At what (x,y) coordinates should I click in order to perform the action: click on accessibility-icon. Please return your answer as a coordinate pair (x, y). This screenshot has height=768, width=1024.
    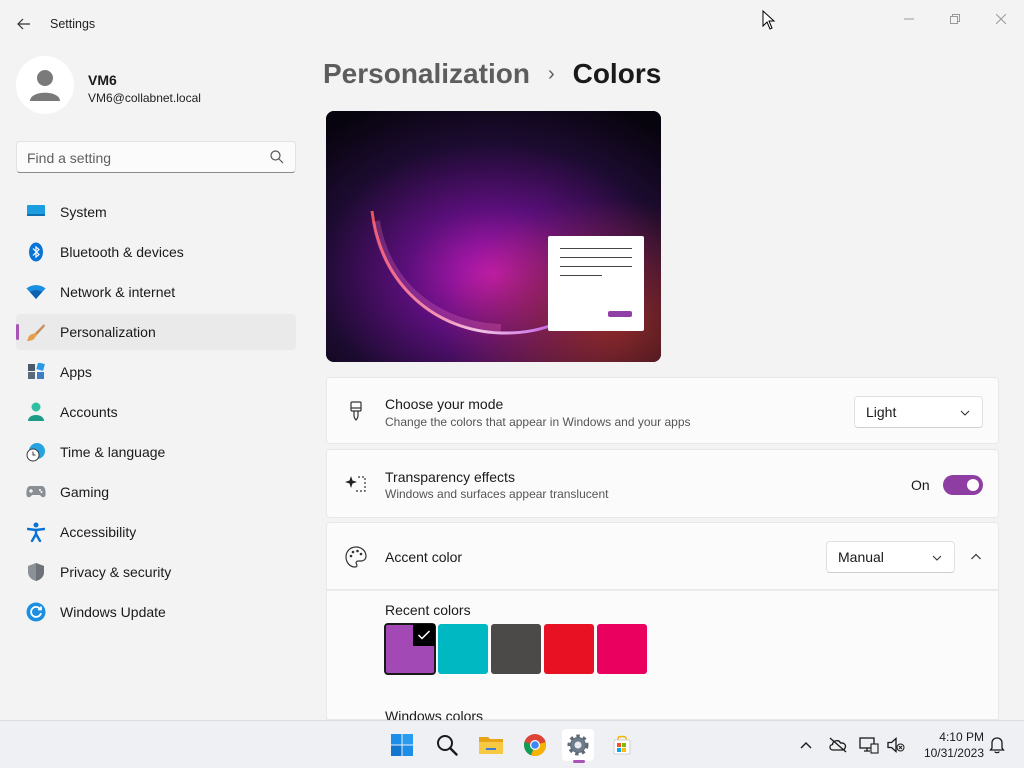
    Looking at the image, I should click on (36, 532).